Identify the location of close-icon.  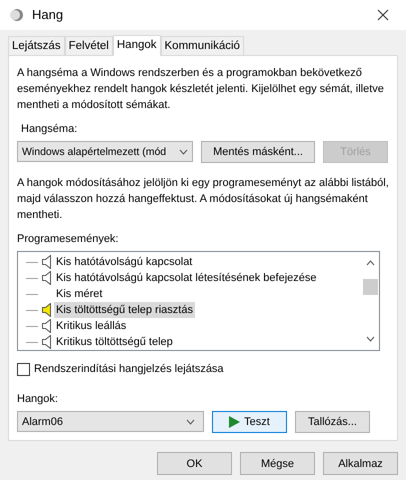
(383, 15).